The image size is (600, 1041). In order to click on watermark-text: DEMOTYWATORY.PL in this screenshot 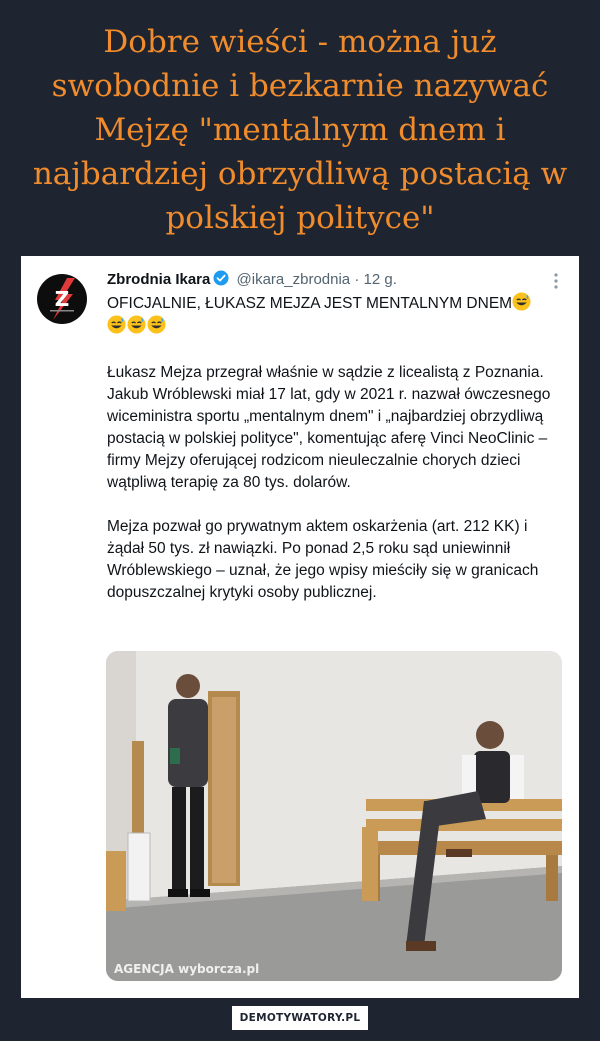, I will do `click(300, 1018)`.